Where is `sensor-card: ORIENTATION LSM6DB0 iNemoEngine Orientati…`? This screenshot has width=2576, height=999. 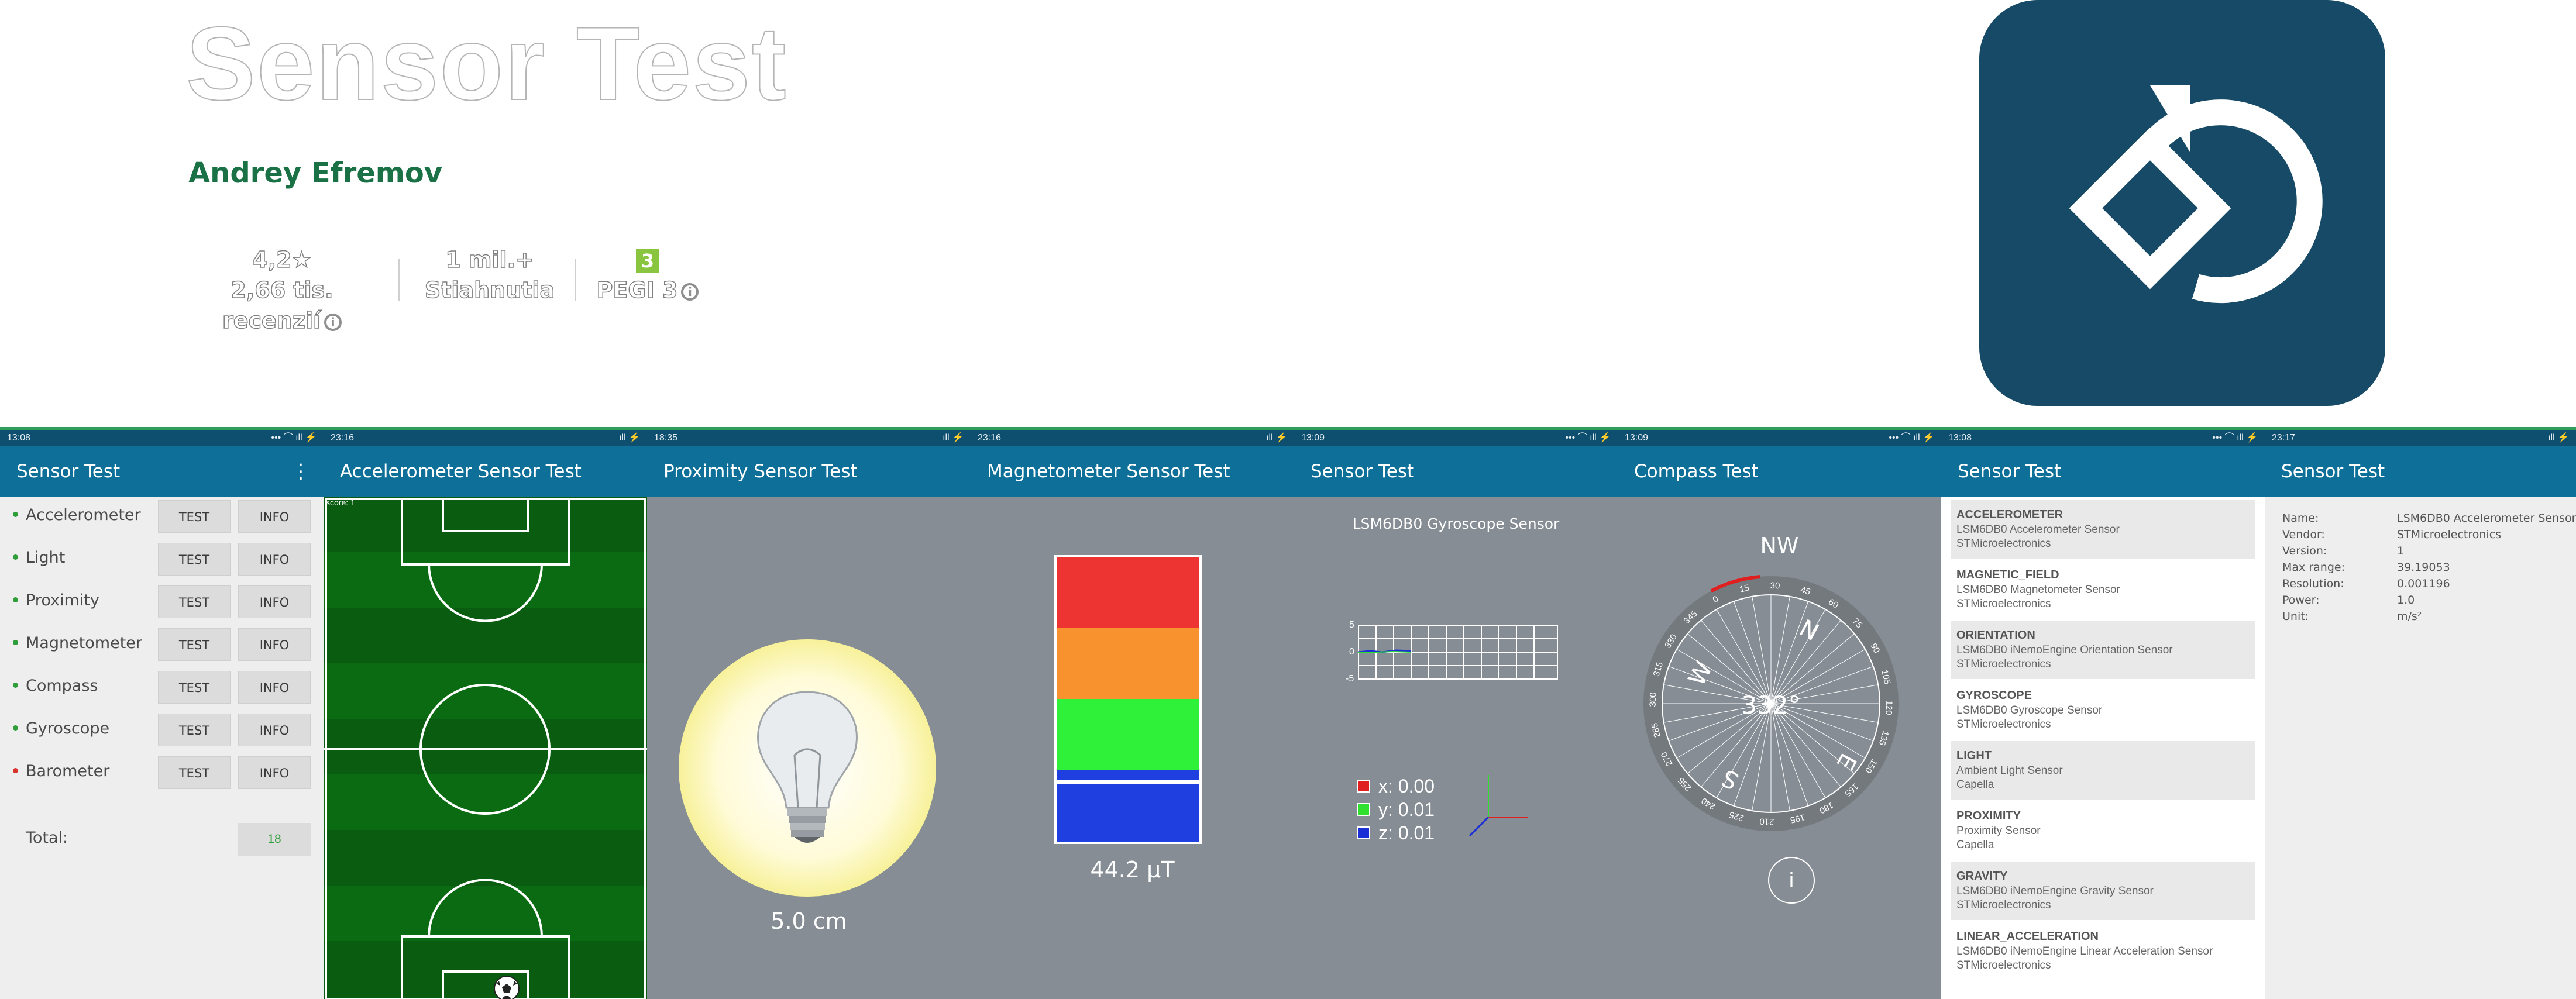 sensor-card: ORIENTATION LSM6DB0 iNemoEngine Orientati… is located at coordinates (2103, 650).